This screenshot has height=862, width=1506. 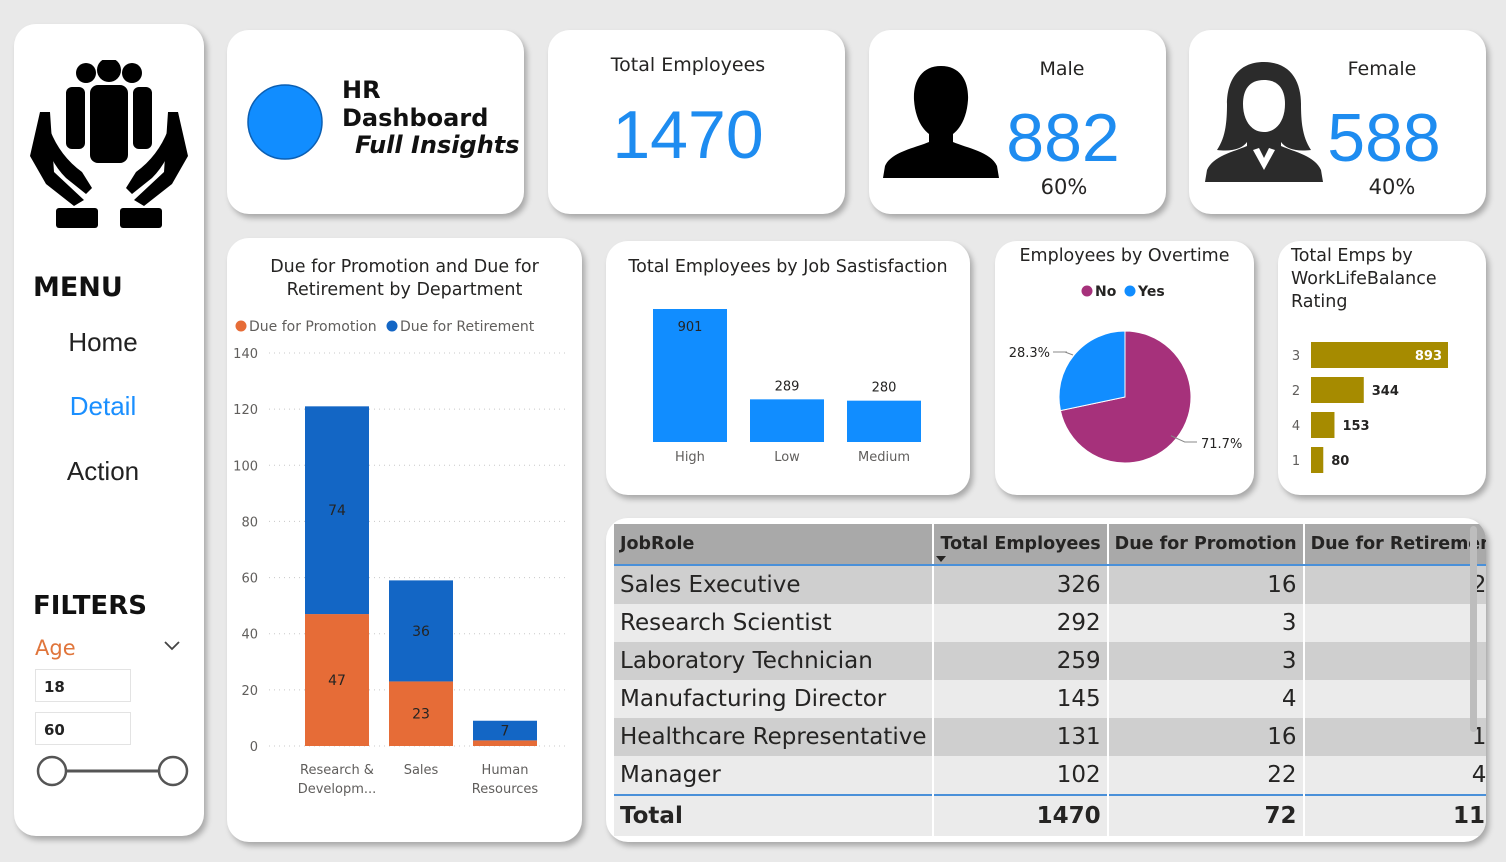 I want to click on table-total-row: Total 1470 72 117, so click(x=1050, y=815).